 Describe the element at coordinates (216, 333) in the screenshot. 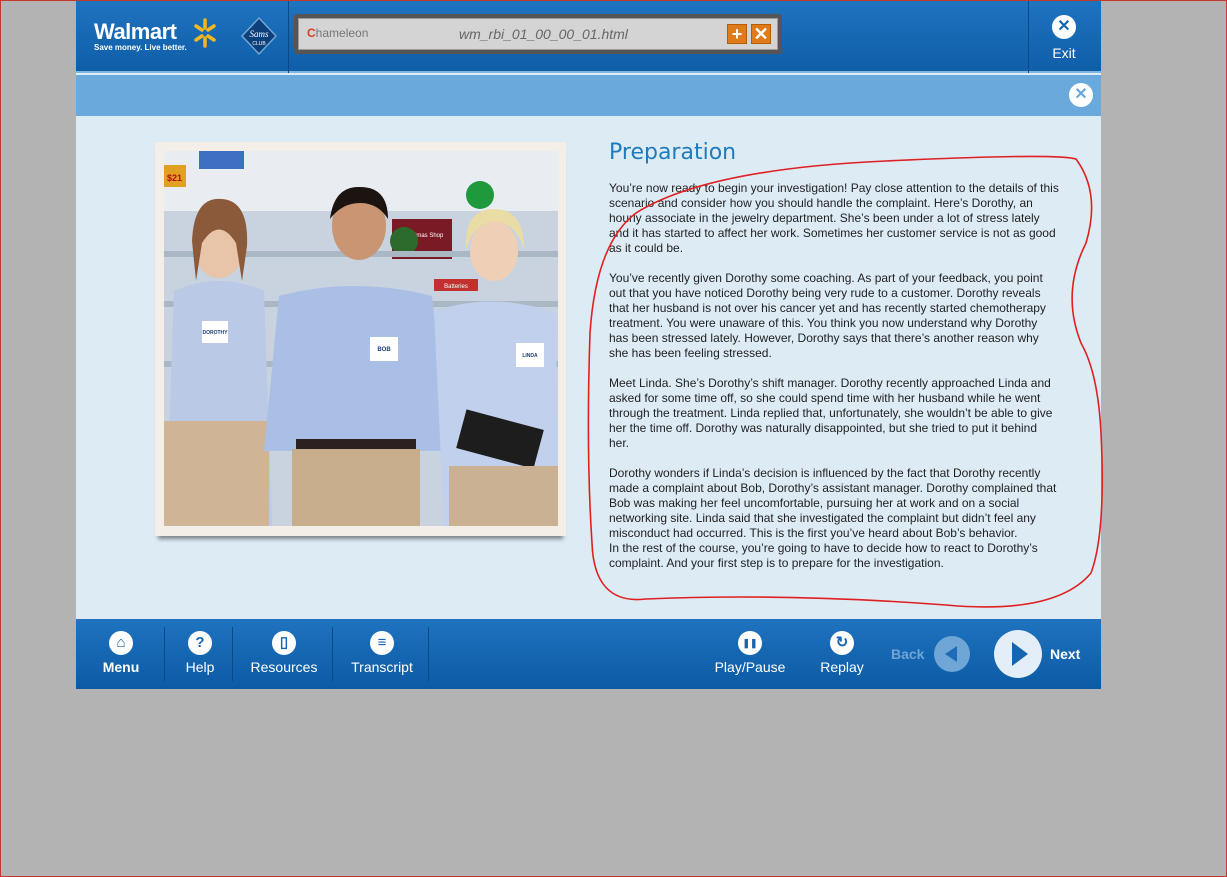

I see `badge-dorothy: DOROTHY` at that location.